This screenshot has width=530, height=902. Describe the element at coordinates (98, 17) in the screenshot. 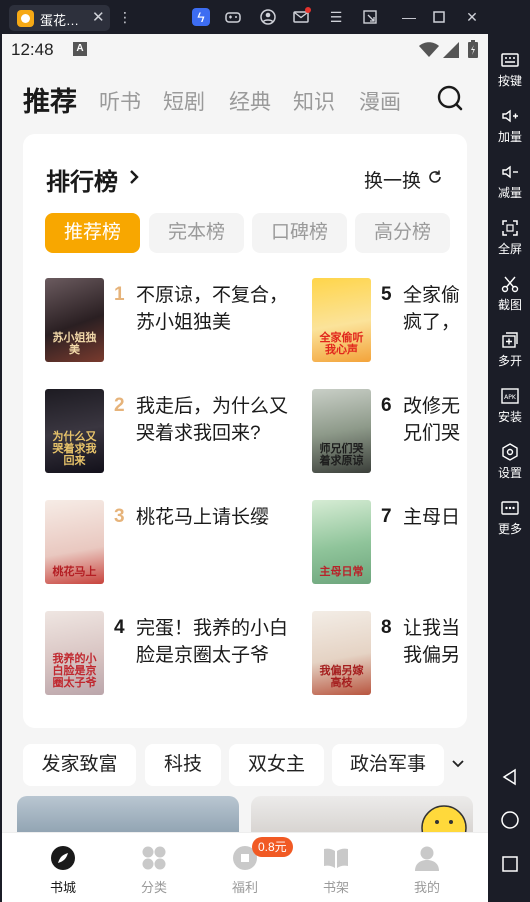

I see `close-tab-icon: ✕` at that location.